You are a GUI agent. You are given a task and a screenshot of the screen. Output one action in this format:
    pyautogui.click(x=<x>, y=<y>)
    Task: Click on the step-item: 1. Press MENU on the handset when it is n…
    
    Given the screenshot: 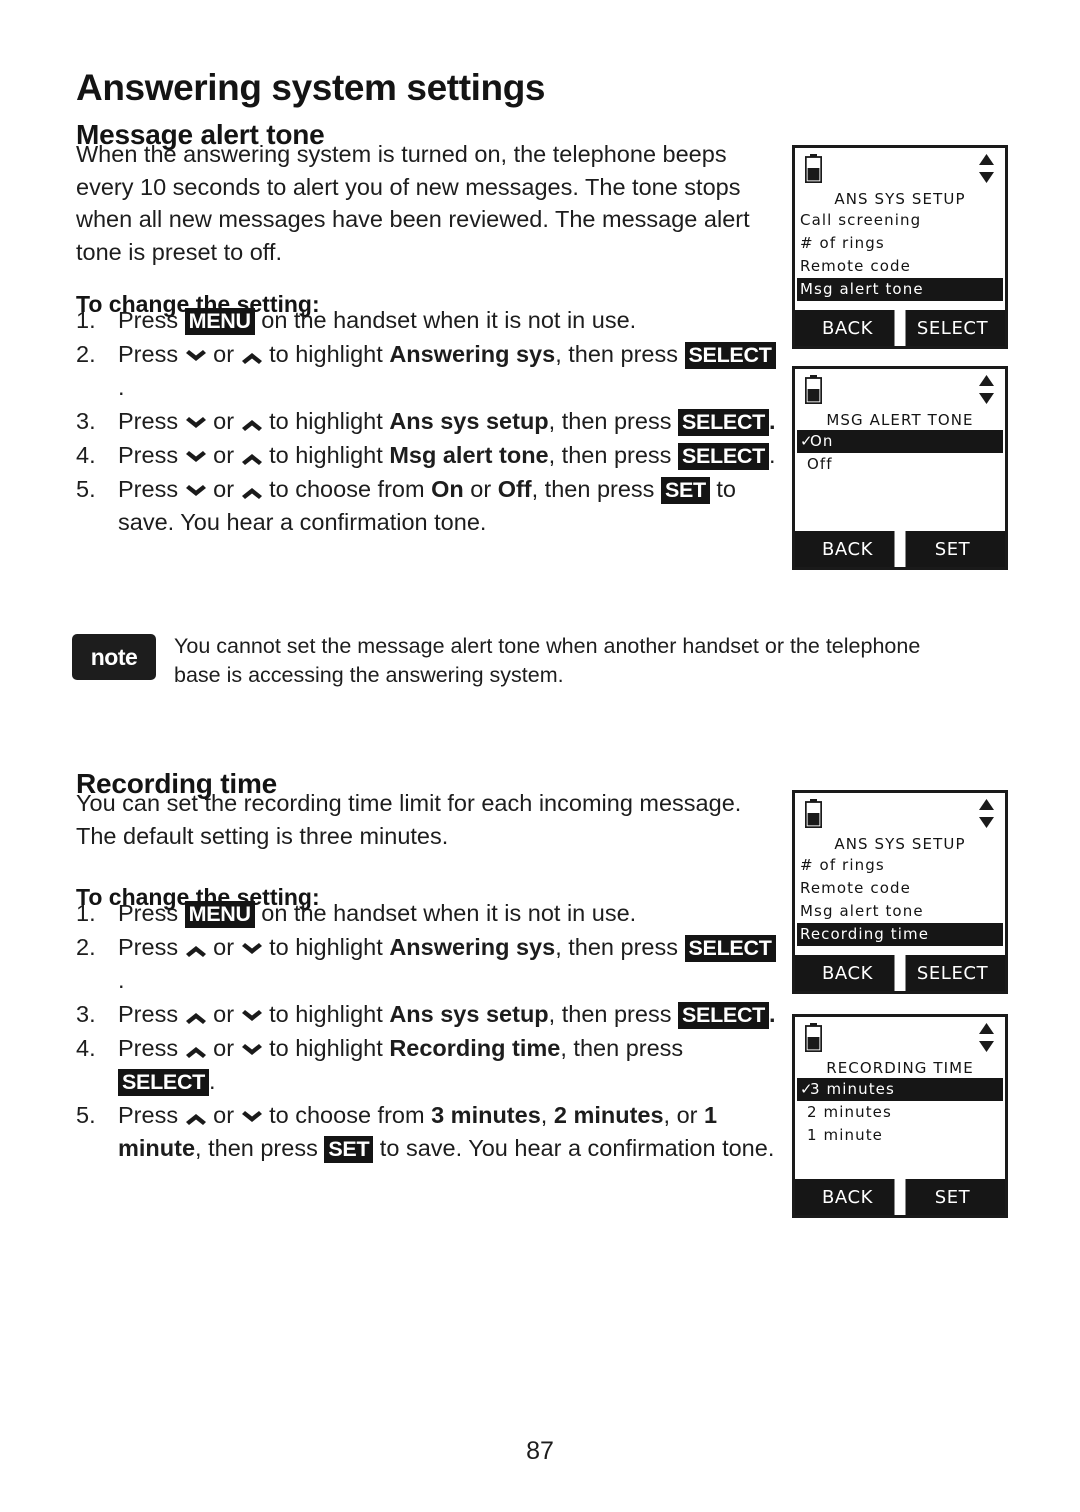 What is the action you would take?
    pyautogui.click(x=426, y=320)
    